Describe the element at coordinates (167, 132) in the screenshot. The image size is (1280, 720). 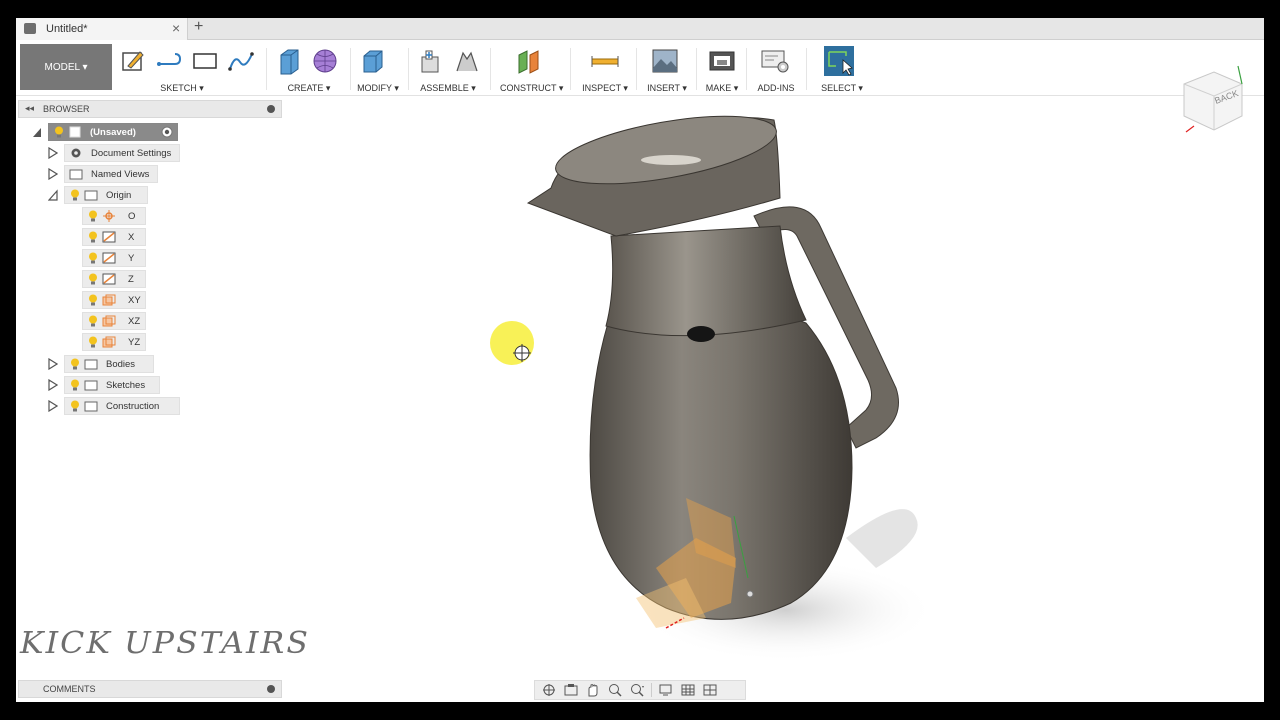
I see `activate-radio-icon` at that location.